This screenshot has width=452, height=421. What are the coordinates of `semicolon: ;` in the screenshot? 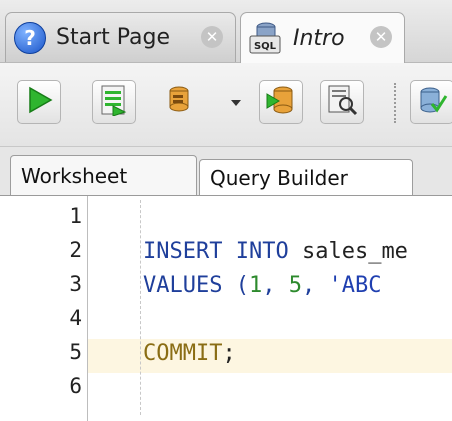 It's located at (229, 353).